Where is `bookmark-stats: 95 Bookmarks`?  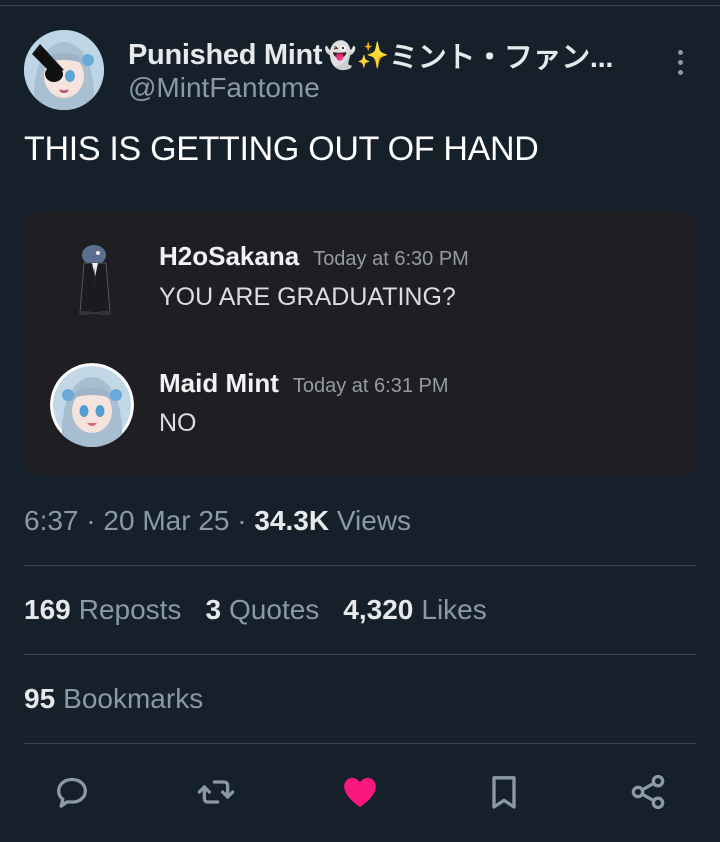
bookmark-stats: 95 Bookmarks is located at coordinates (113, 699).